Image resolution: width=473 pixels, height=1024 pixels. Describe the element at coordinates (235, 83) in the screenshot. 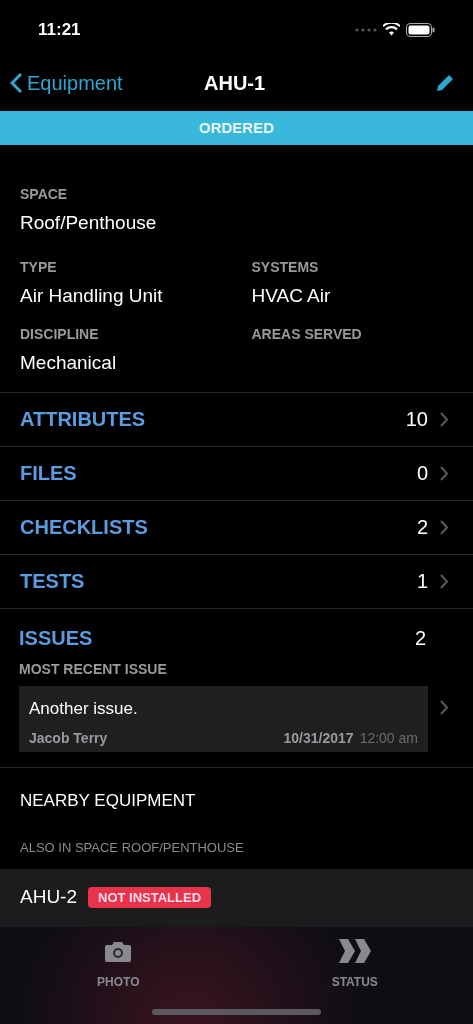

I see `screen-title: AHU-1` at that location.